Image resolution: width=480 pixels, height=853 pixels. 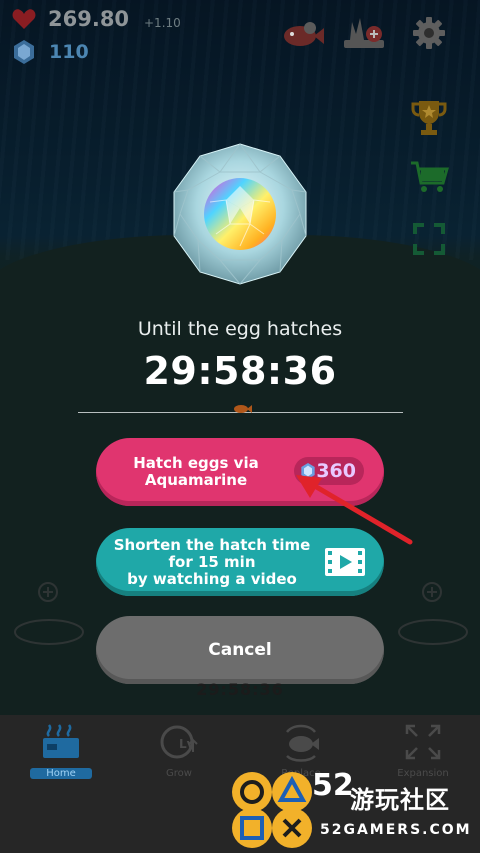 I want to click on hearts-value: 269.80, so click(x=89, y=19).